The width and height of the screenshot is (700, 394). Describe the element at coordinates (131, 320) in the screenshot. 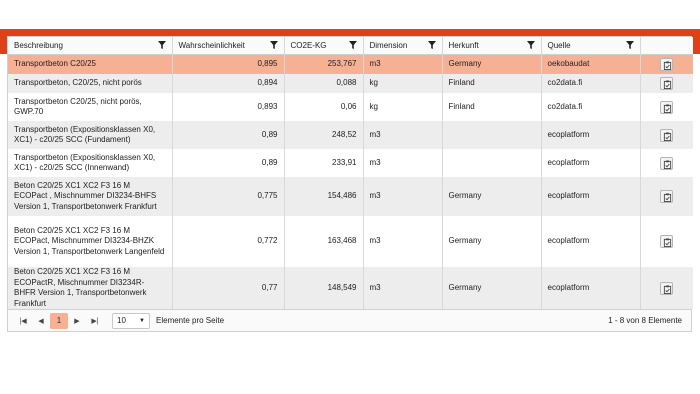

I see `page-size-select: 10 ▼` at that location.